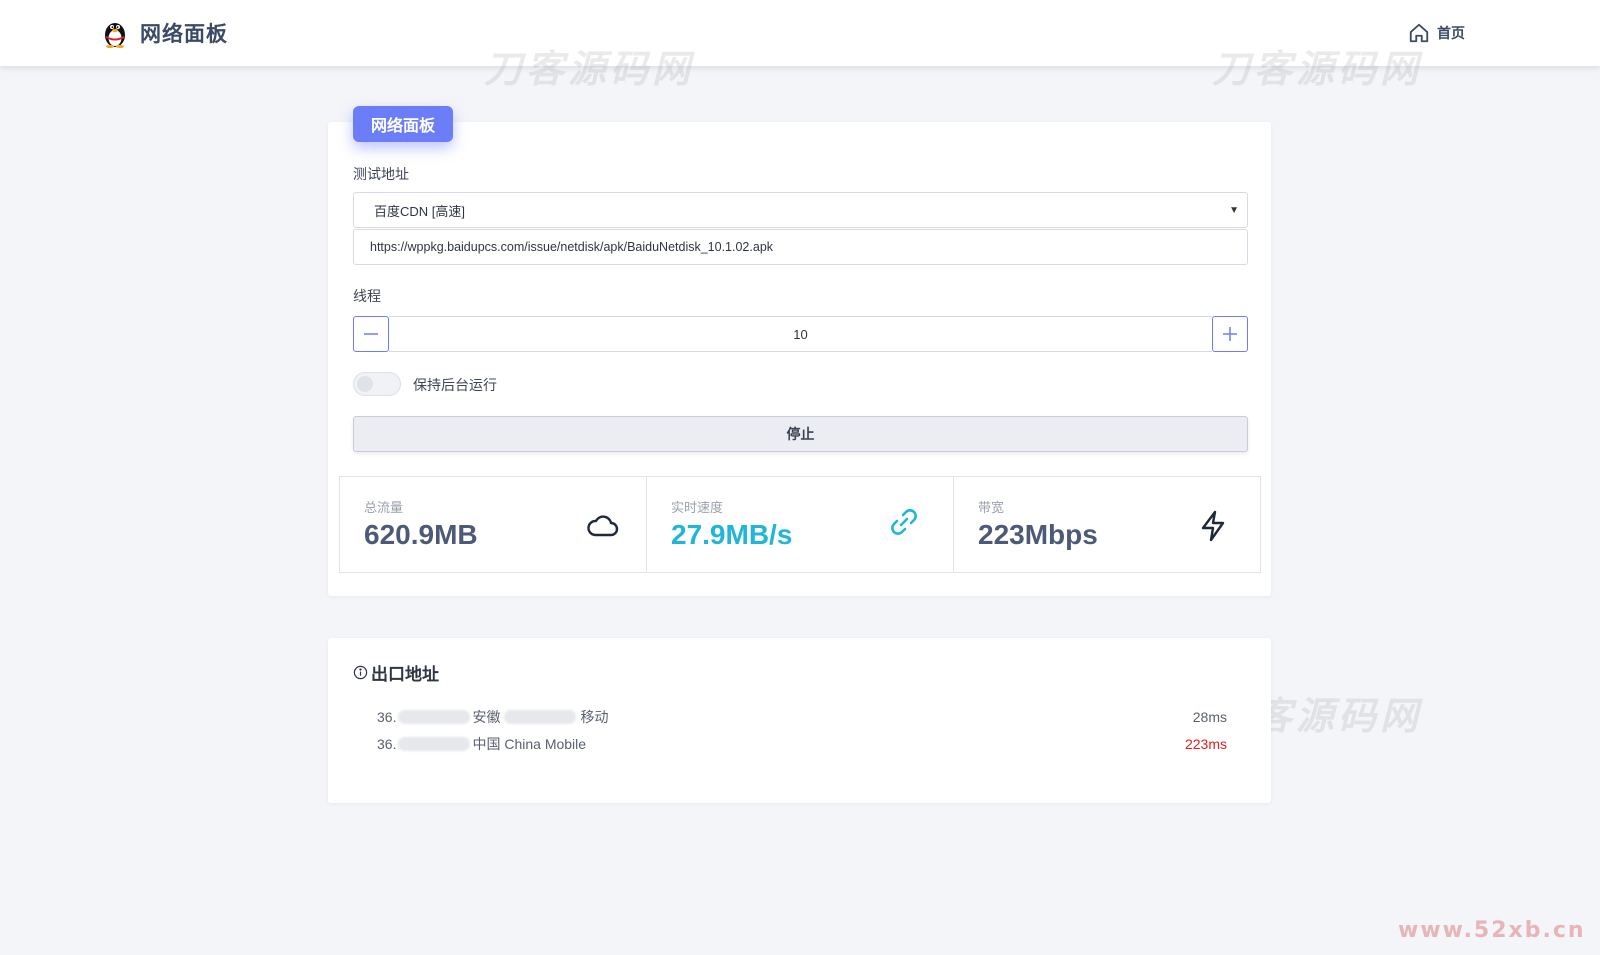 This screenshot has width=1600, height=955. I want to click on keep-running-toggle, so click(377, 384).